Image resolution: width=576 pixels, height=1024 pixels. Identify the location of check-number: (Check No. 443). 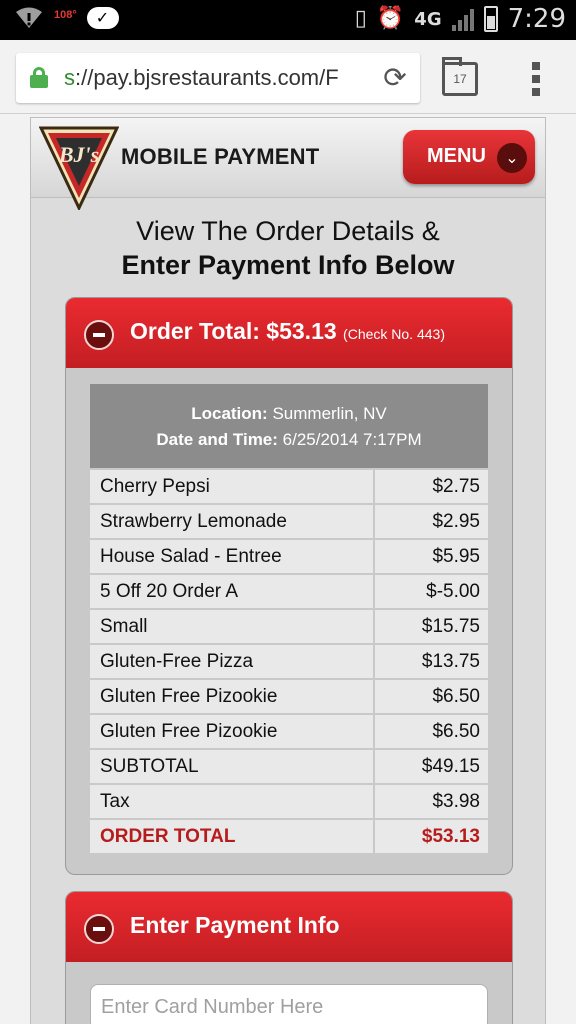
(394, 334).